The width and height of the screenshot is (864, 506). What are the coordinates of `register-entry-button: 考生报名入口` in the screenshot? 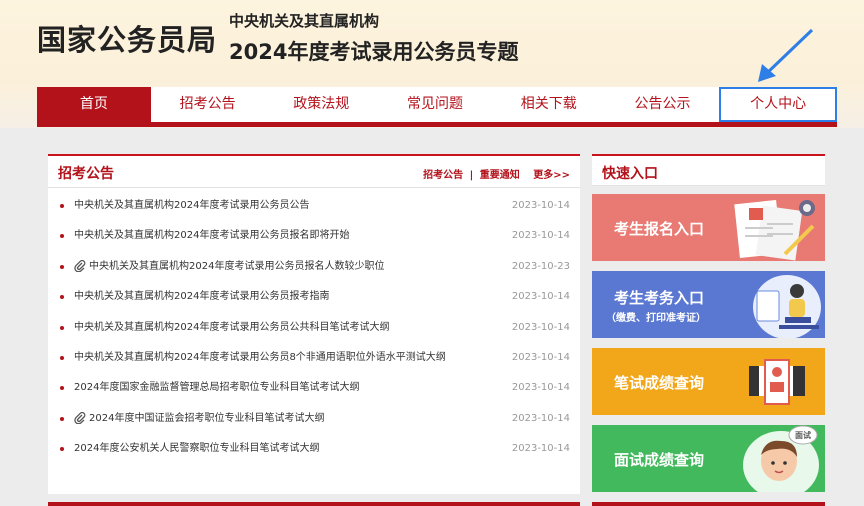 It's located at (708, 227).